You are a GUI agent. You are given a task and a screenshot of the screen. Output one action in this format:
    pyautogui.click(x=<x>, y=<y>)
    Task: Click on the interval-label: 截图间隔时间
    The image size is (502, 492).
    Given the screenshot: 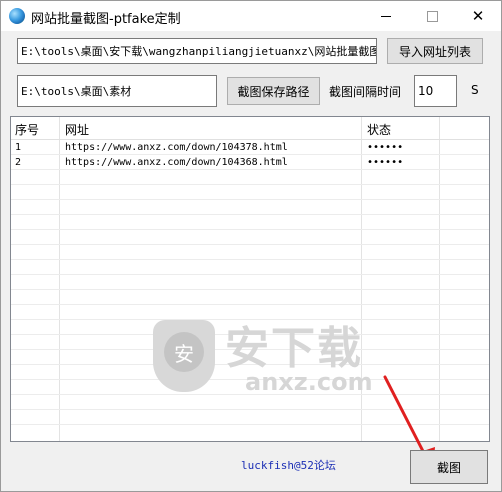 What is the action you would take?
    pyautogui.click(x=365, y=92)
    